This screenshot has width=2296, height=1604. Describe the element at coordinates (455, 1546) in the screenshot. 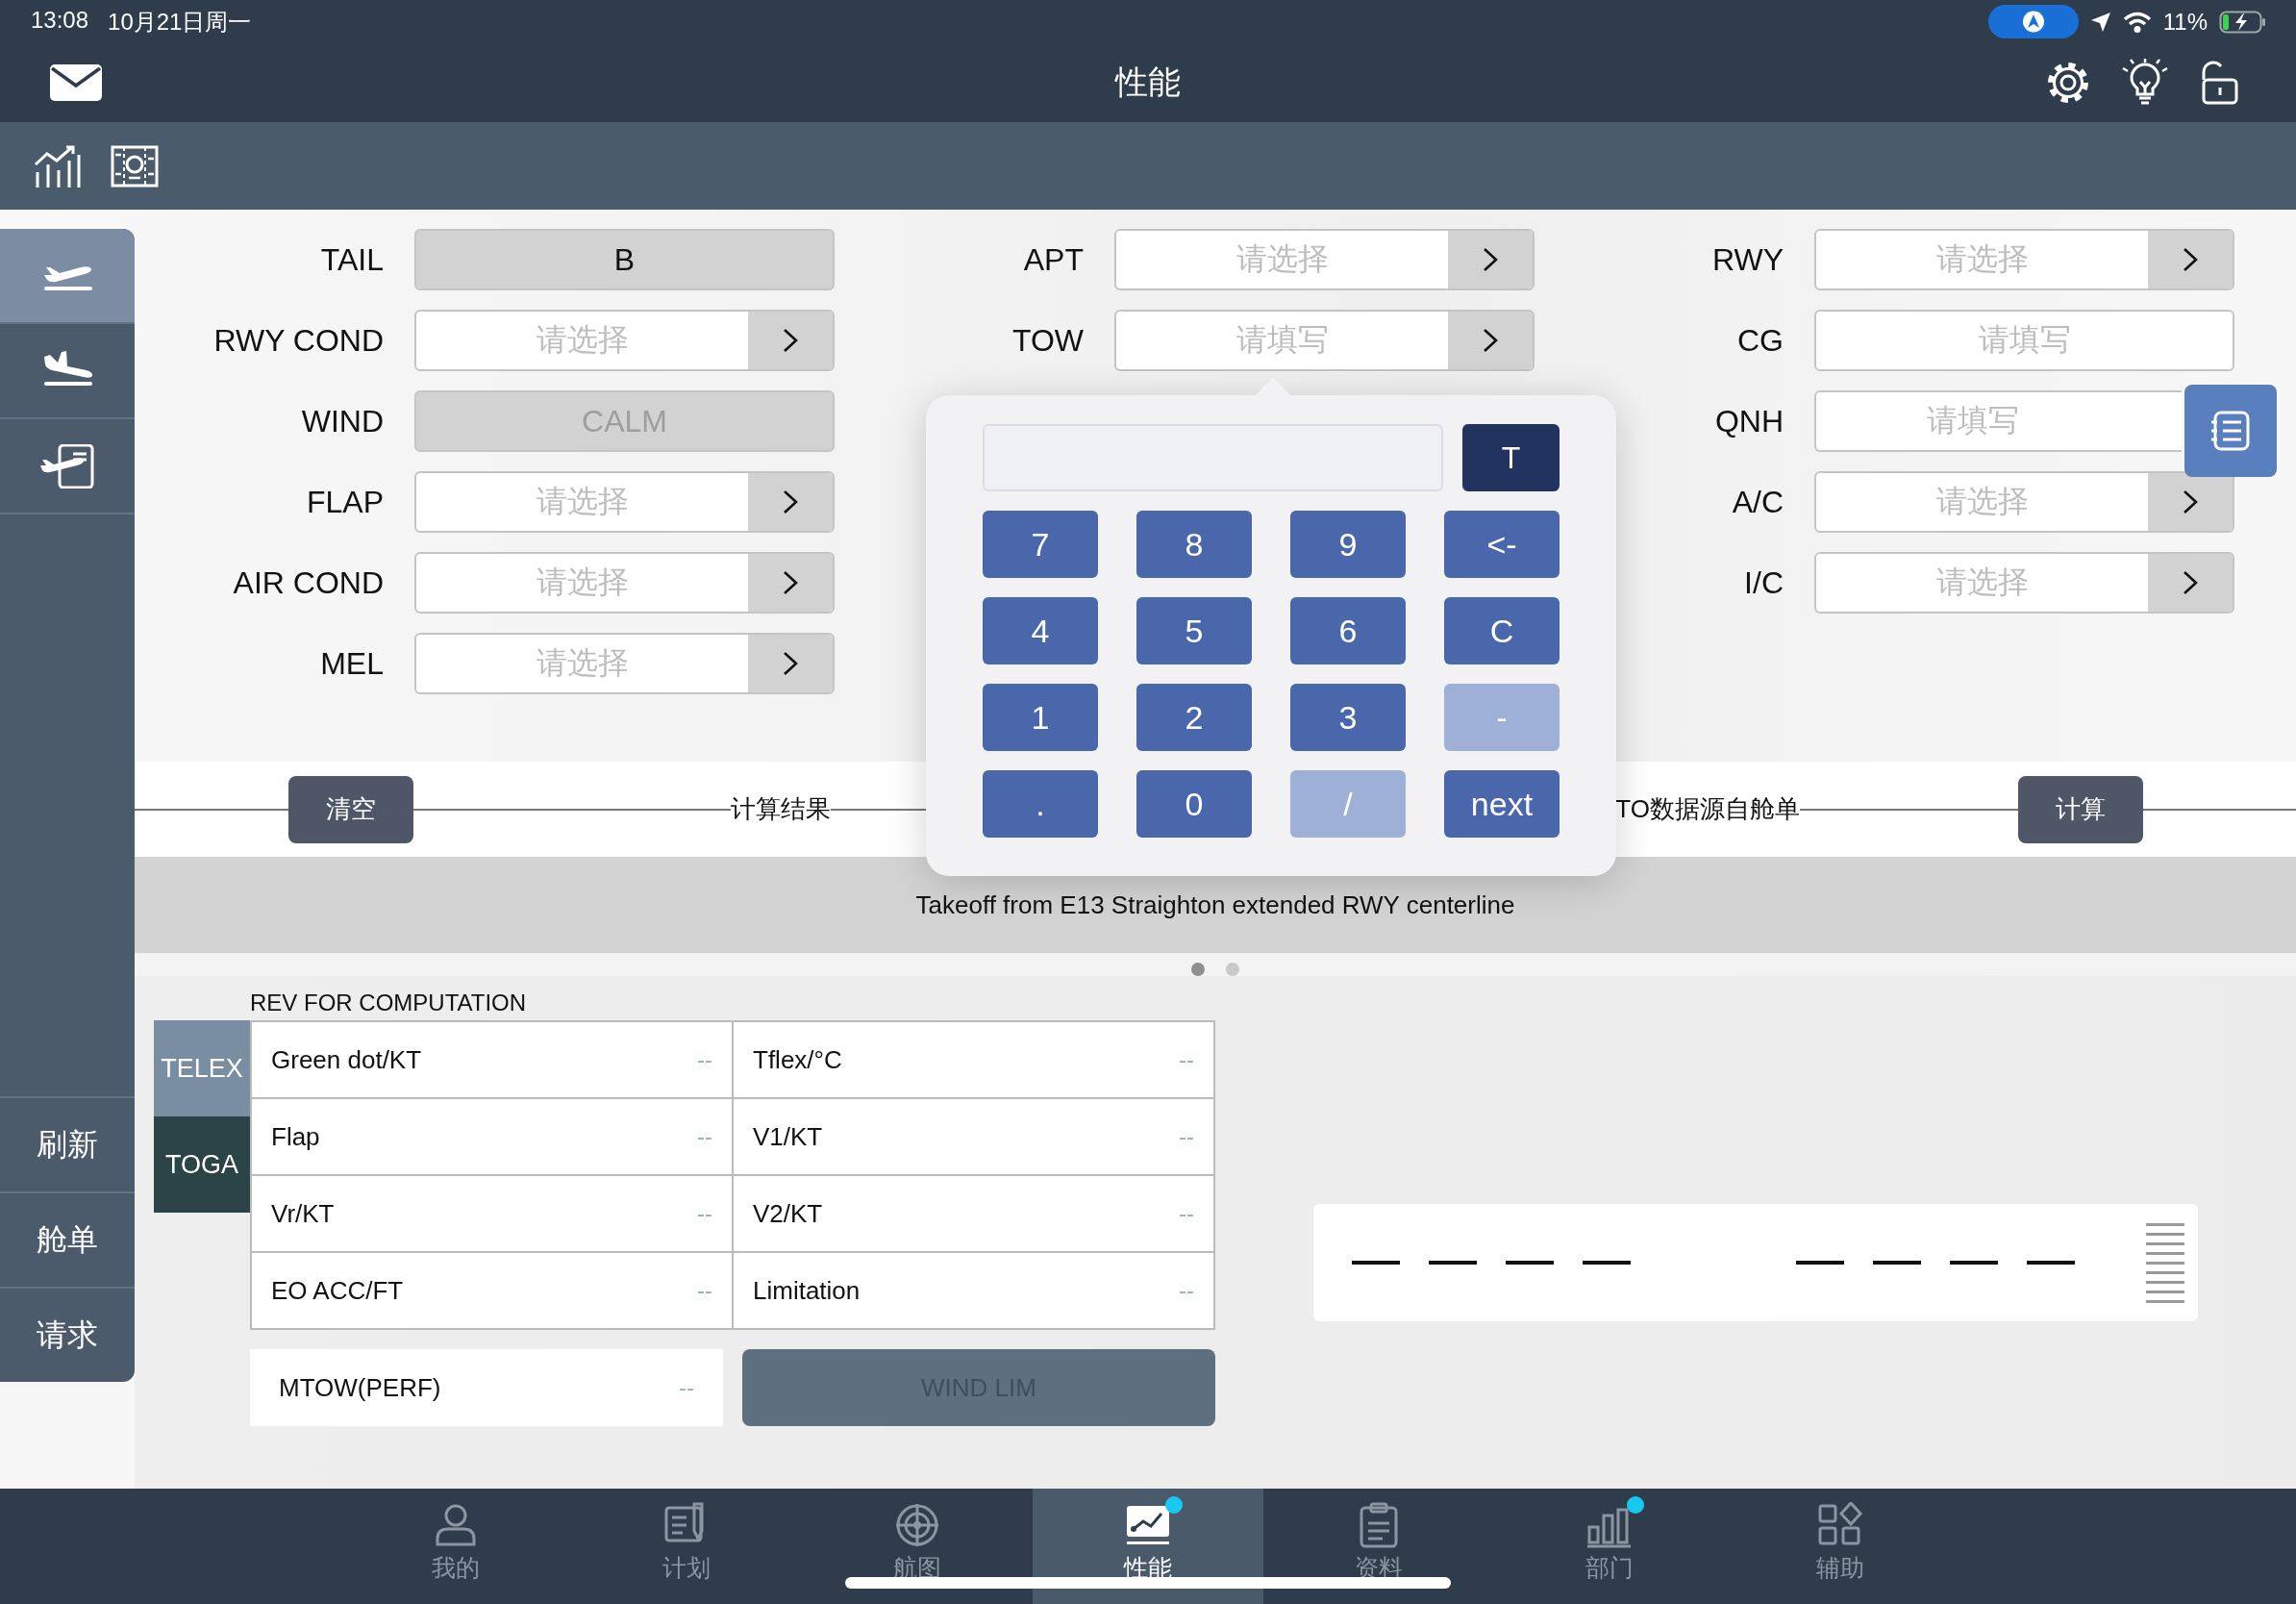

I see `tab-bar-item: 我的` at that location.